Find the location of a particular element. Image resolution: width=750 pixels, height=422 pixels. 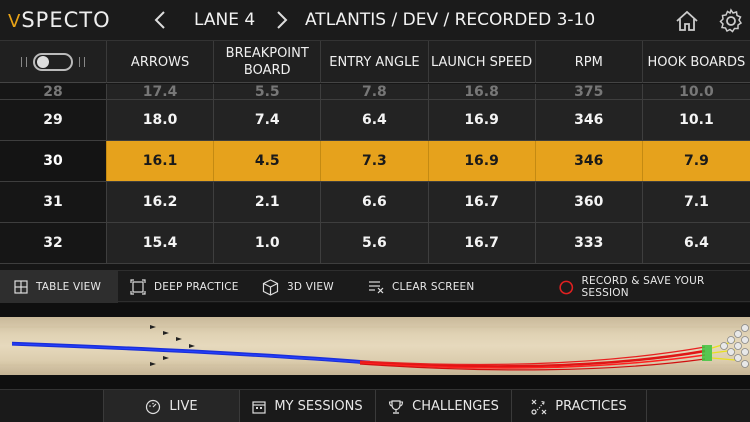

clear-list-icon is located at coordinates (376, 287).